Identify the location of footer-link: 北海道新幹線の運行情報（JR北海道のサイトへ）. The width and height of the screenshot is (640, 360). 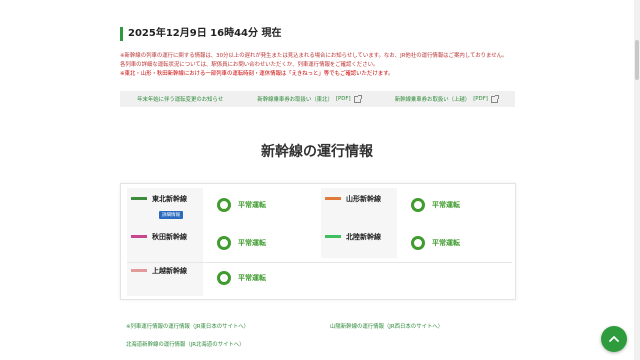
(185, 344).